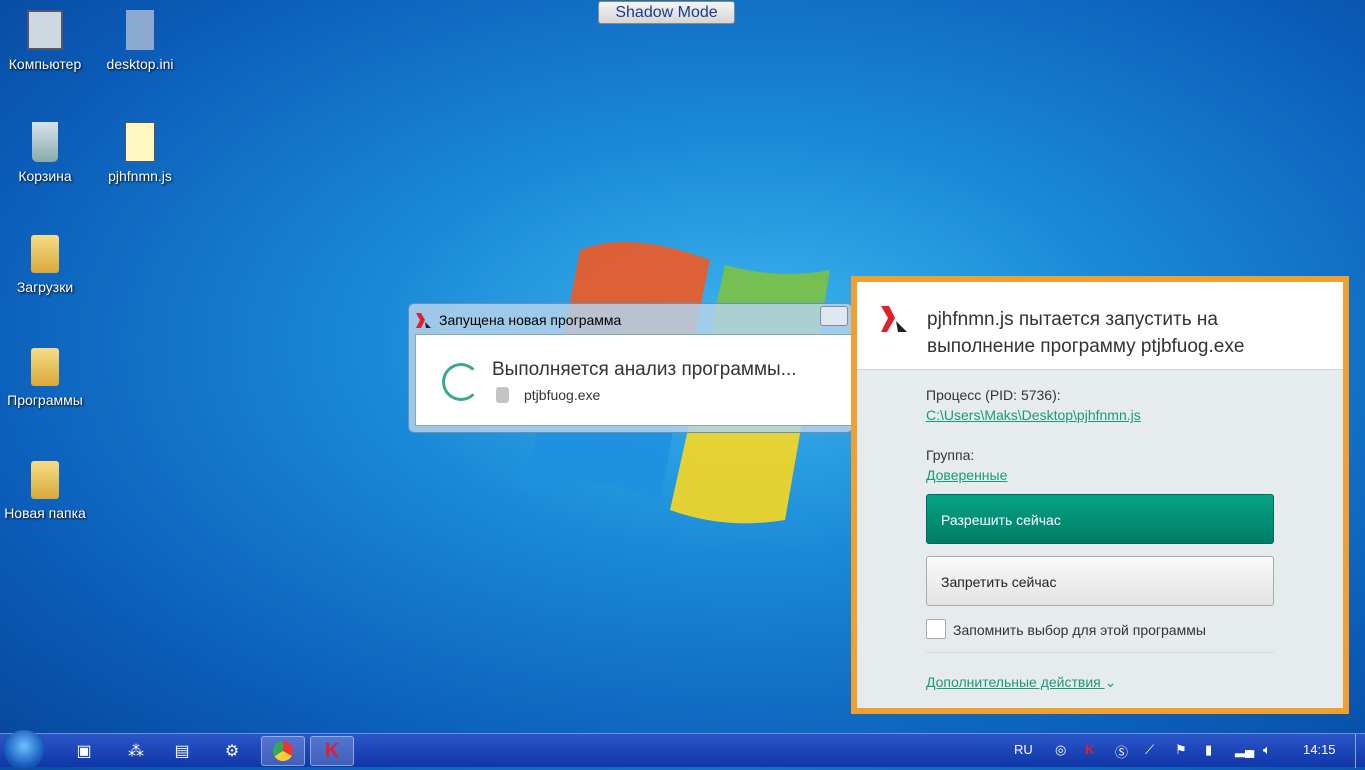 The width and height of the screenshot is (1365, 770). Describe the element at coordinates (834, 316) in the screenshot. I see `minimize-button` at that location.